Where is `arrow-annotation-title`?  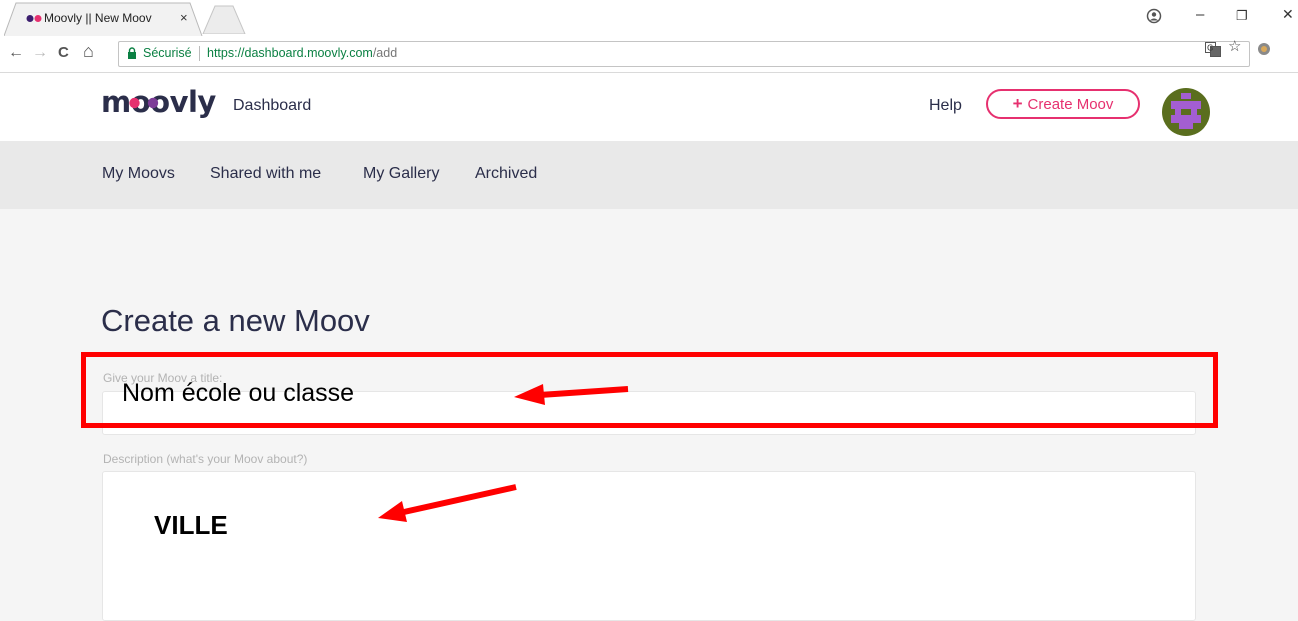
arrow-annotation-title is located at coordinates (571, 394).